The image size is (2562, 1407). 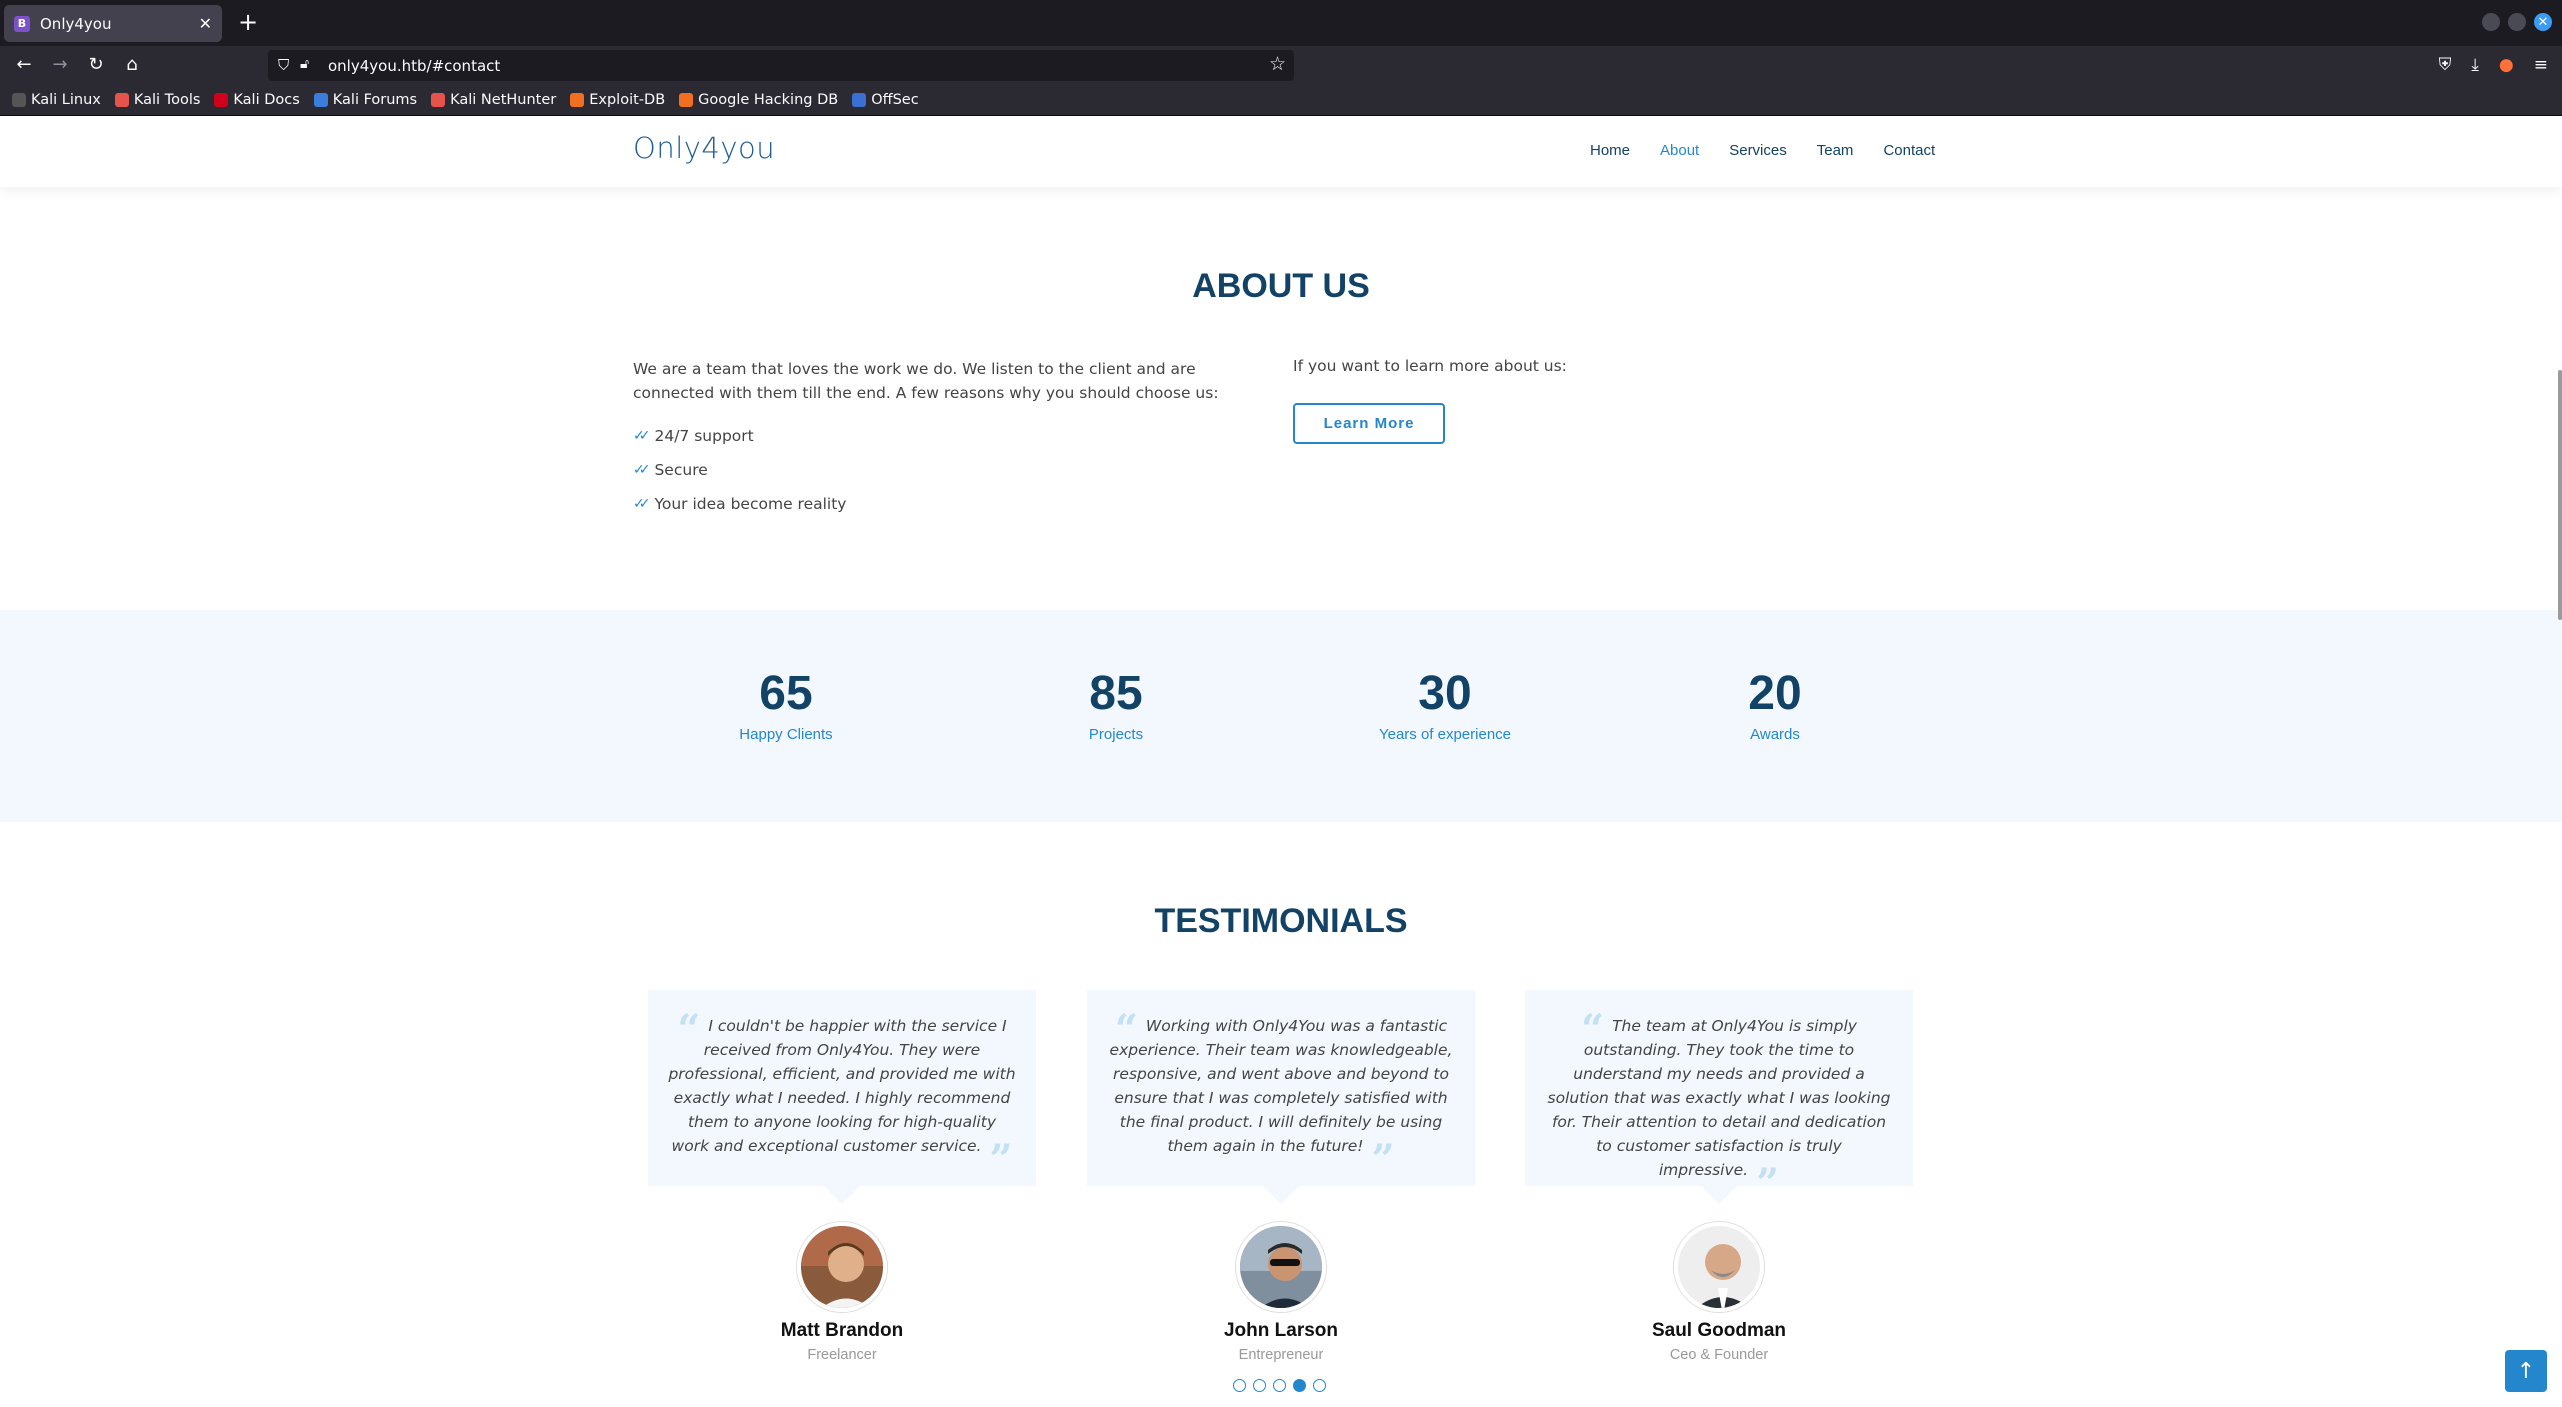 What do you see at coordinates (1775, 704) in the screenshot?
I see `count-item: 20 Awards` at bounding box center [1775, 704].